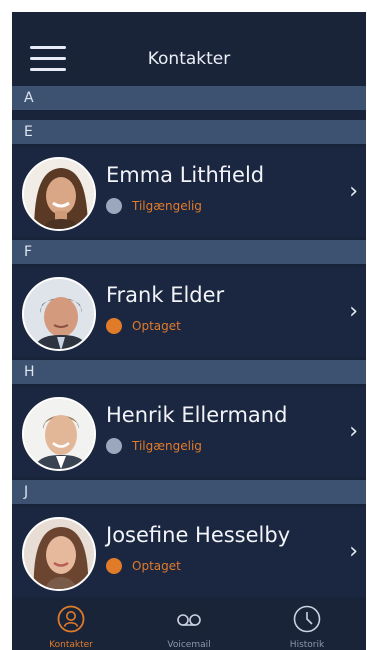  Describe the element at coordinates (307, 619) in the screenshot. I see `clock-icon` at that location.